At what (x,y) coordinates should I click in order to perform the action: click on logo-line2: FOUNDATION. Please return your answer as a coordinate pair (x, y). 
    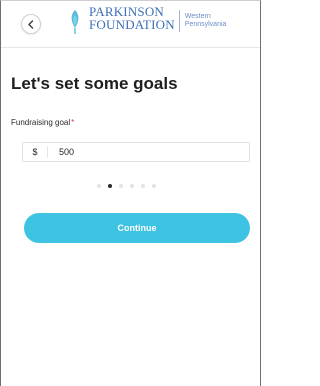
    Looking at the image, I should click on (132, 24).